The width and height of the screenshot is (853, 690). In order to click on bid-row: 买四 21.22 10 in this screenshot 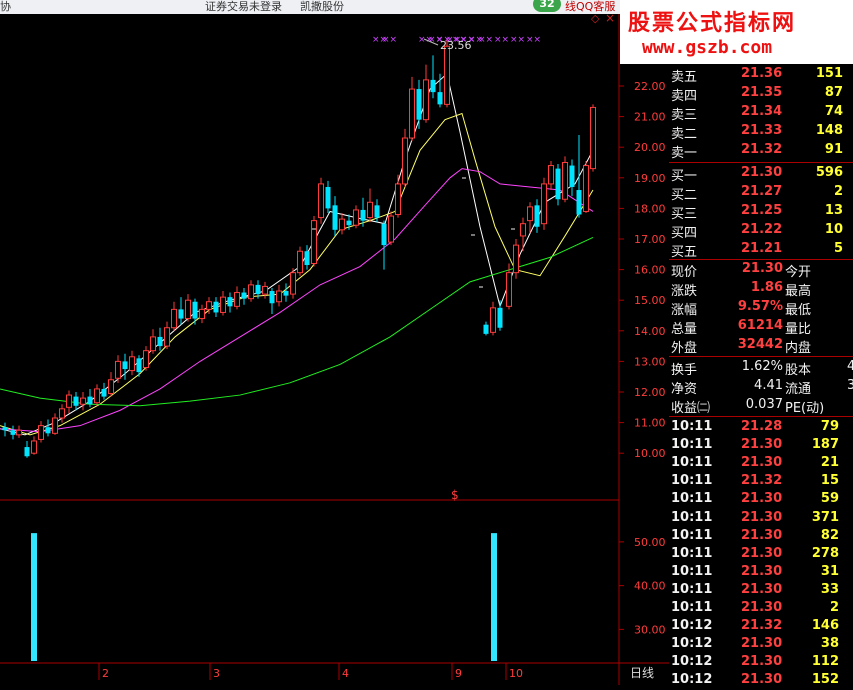, I will do `click(761, 231)`.